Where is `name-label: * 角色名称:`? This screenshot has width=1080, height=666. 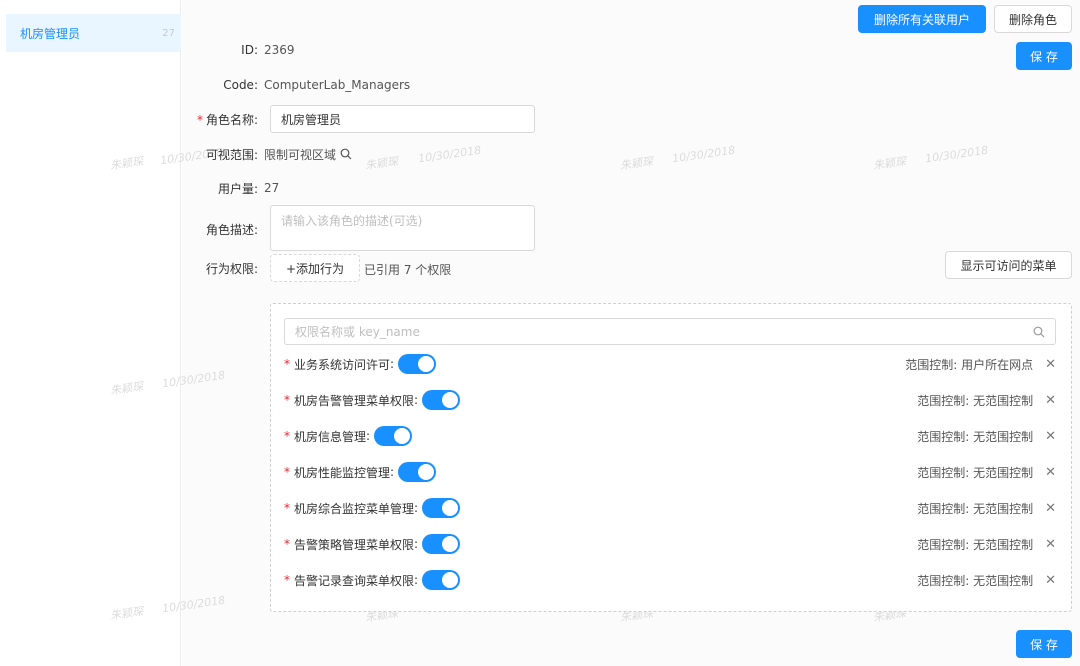 name-label: * 角色名称: is located at coordinates (227, 119).